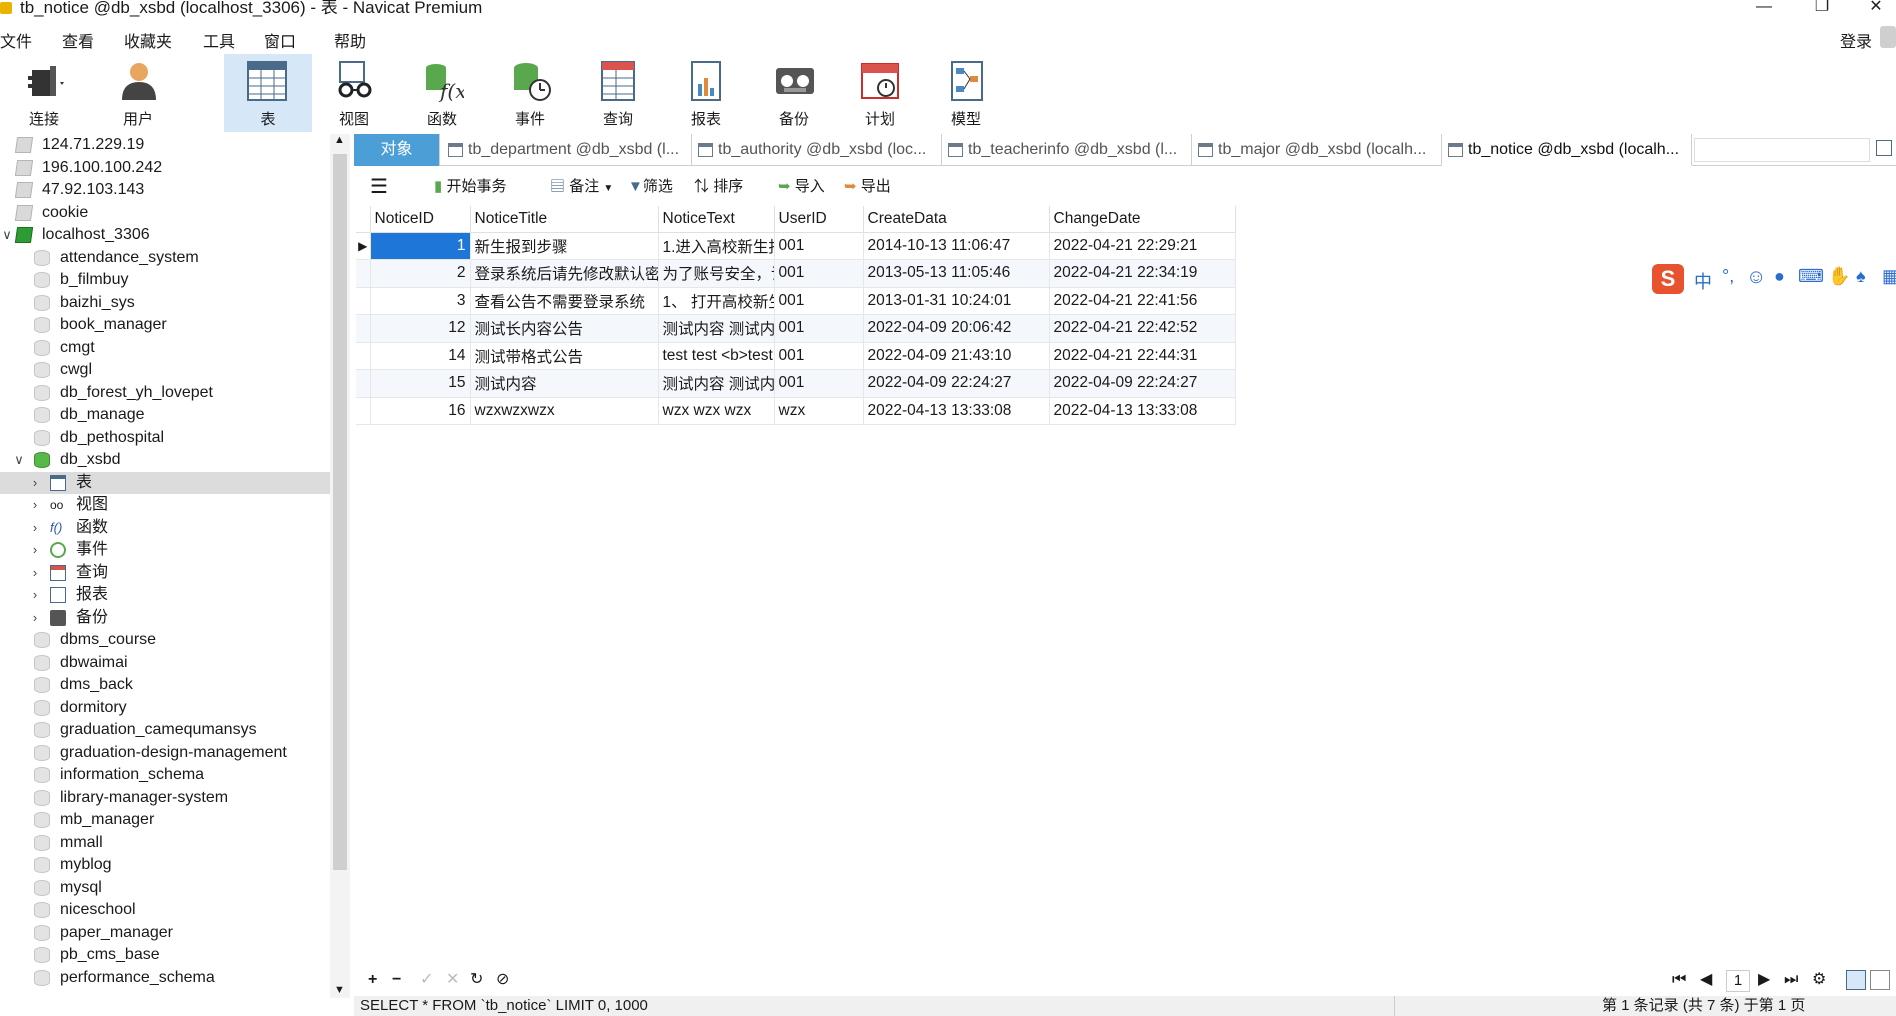 This screenshot has width=1896, height=1016. Describe the element at coordinates (165, 595) in the screenshot. I see `tree-item-reports: › 报表` at that location.